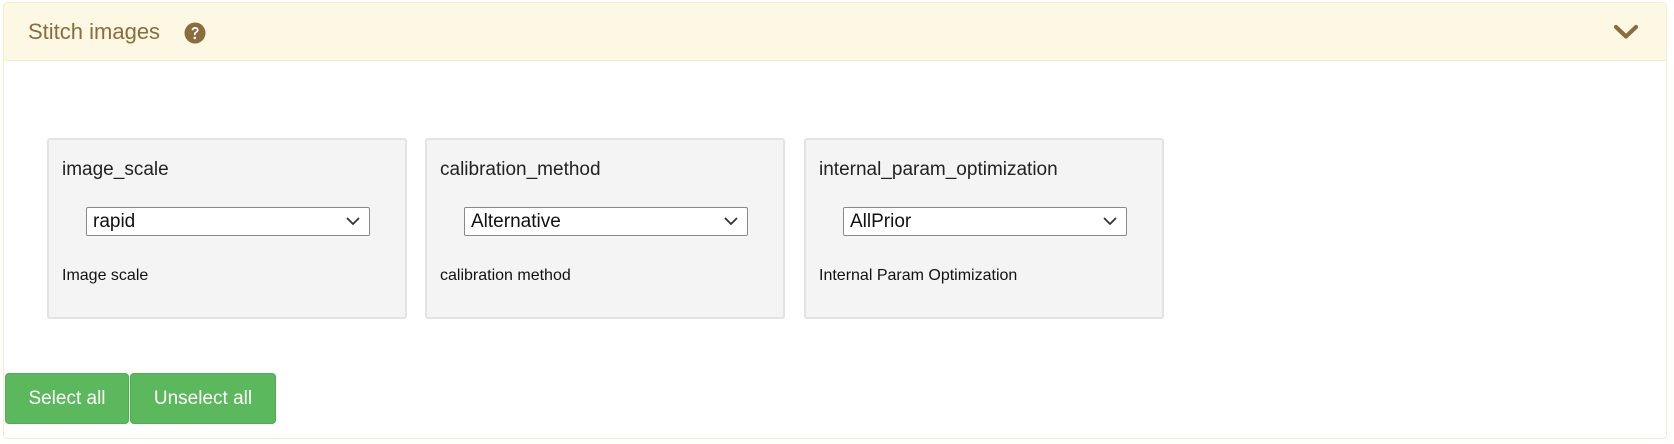 This screenshot has width=1674, height=444. I want to click on select-value: Alternative, so click(516, 221).